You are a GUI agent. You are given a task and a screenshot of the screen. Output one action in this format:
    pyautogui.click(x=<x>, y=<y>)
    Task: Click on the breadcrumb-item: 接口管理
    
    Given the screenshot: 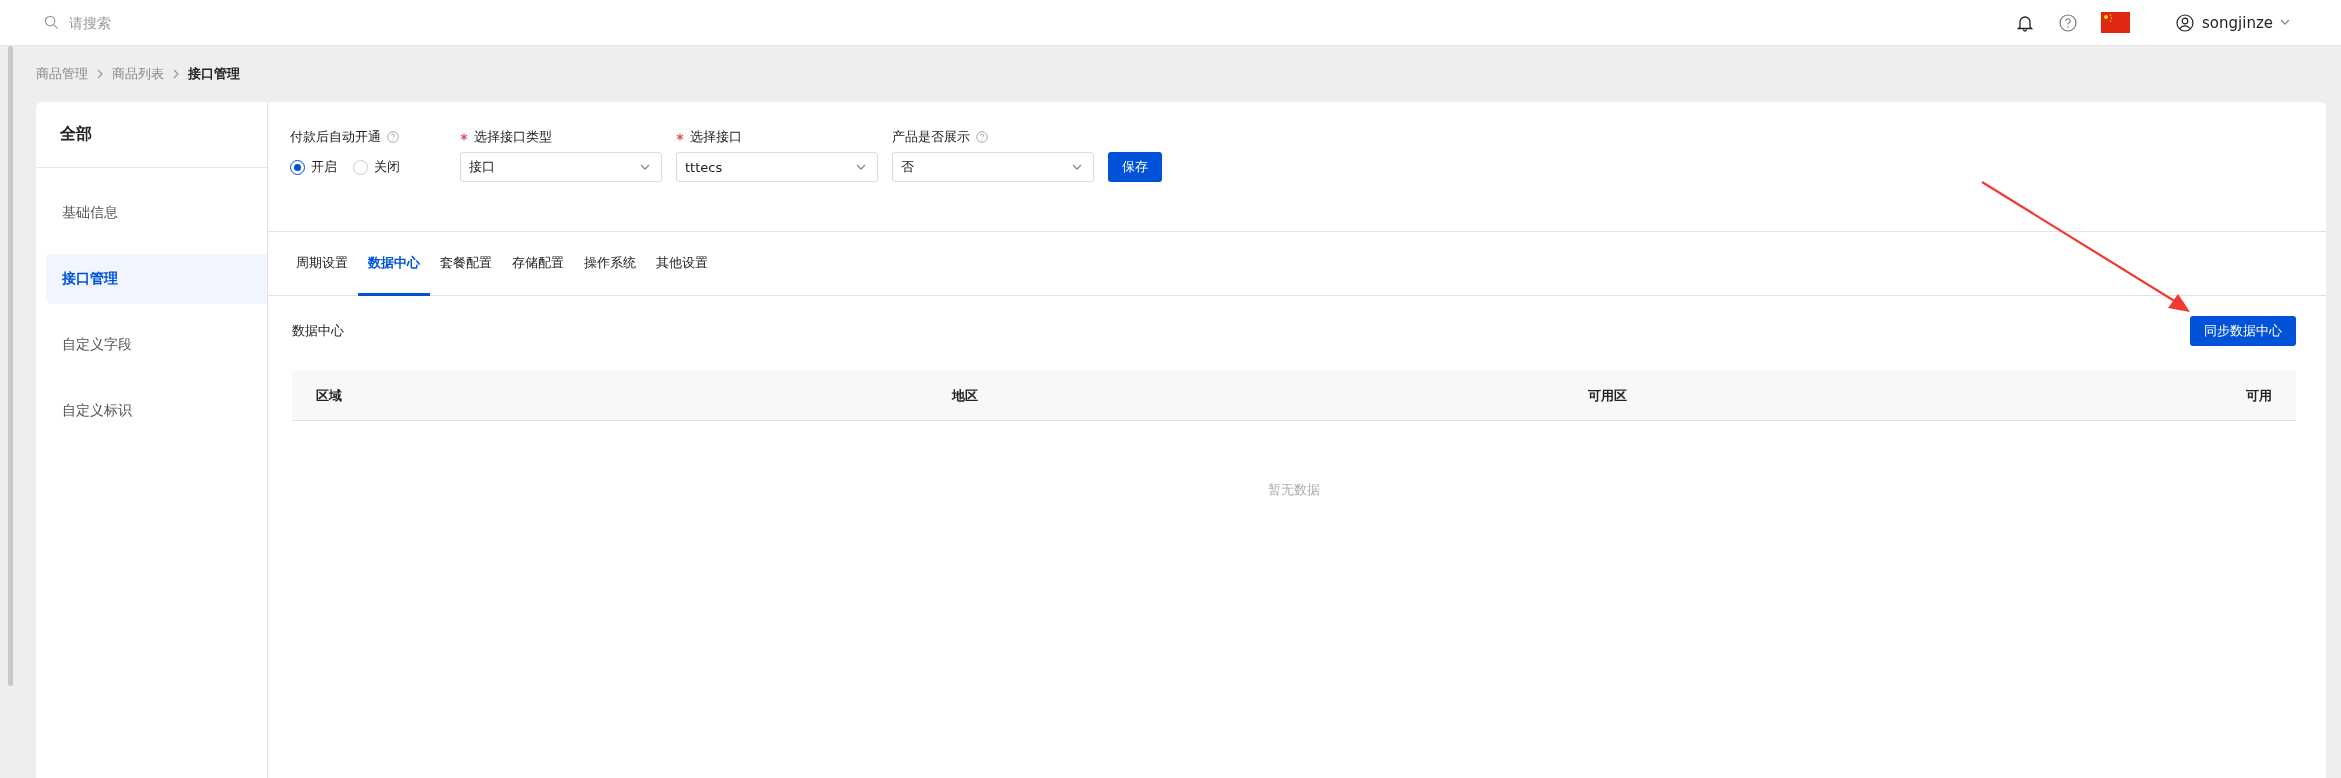 What is the action you would take?
    pyautogui.click(x=214, y=74)
    